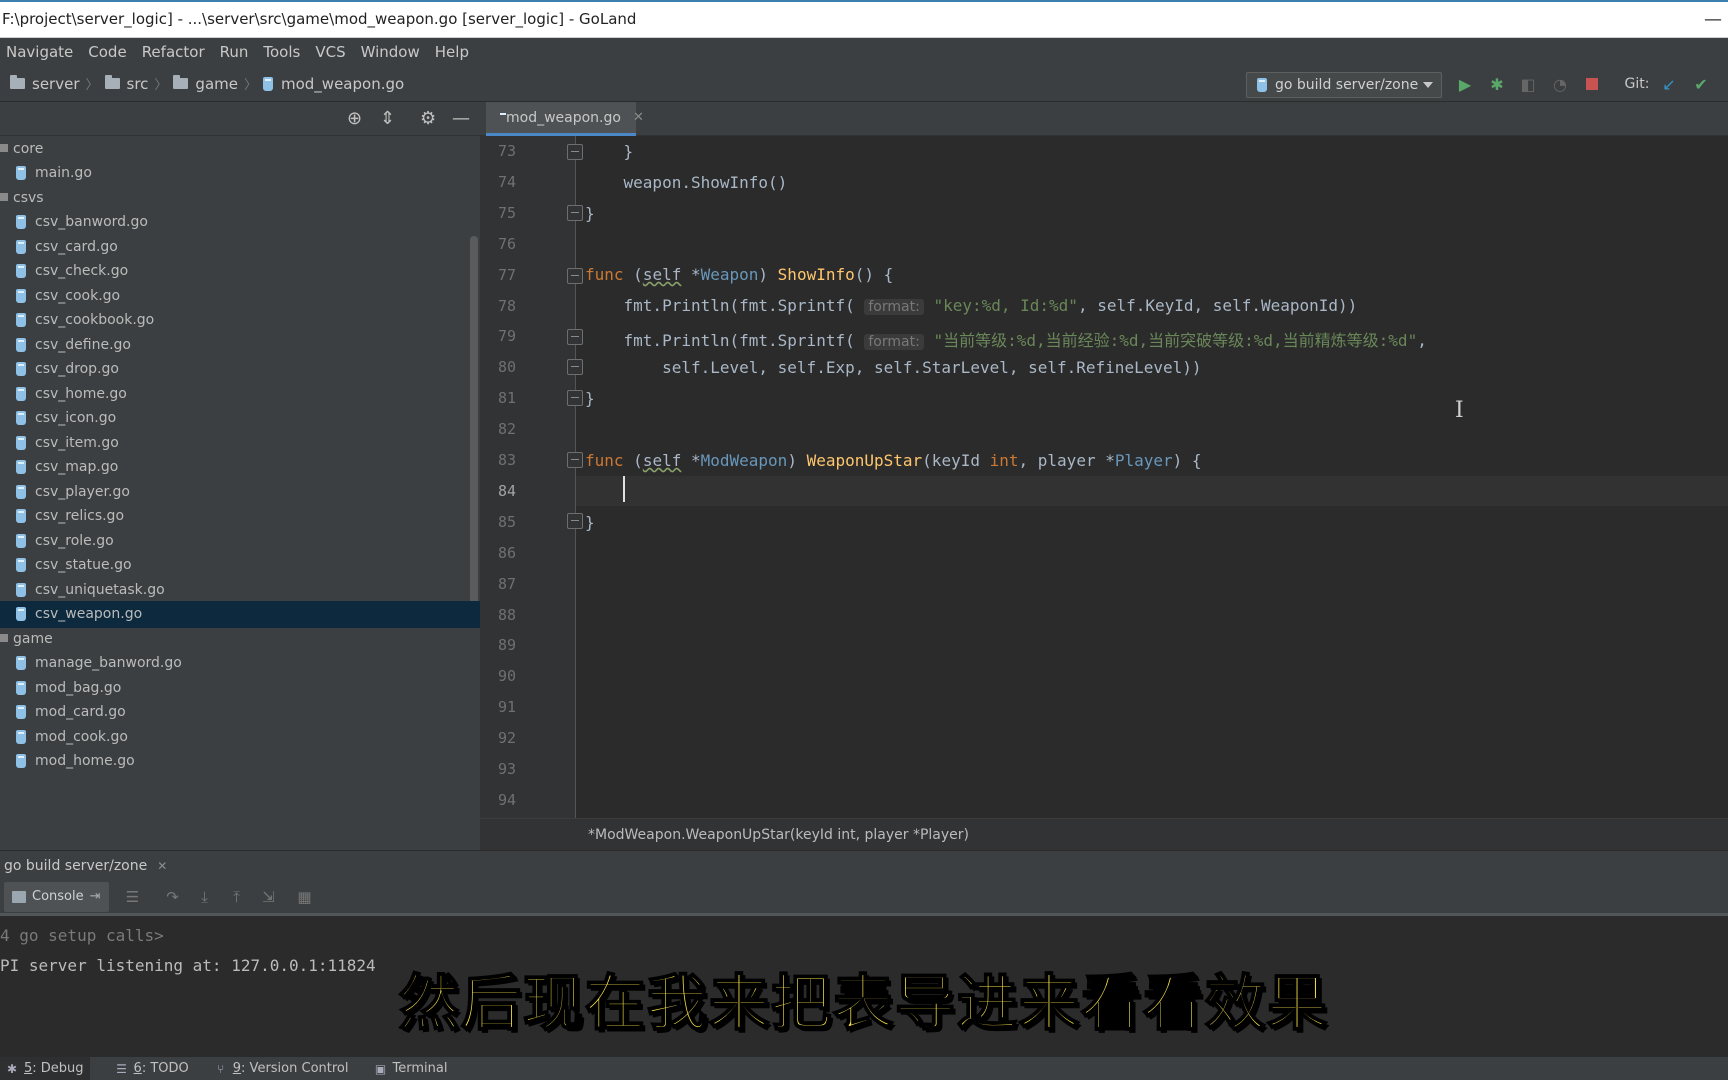  I want to click on breadcrumb-src: src 〉, so click(135, 83).